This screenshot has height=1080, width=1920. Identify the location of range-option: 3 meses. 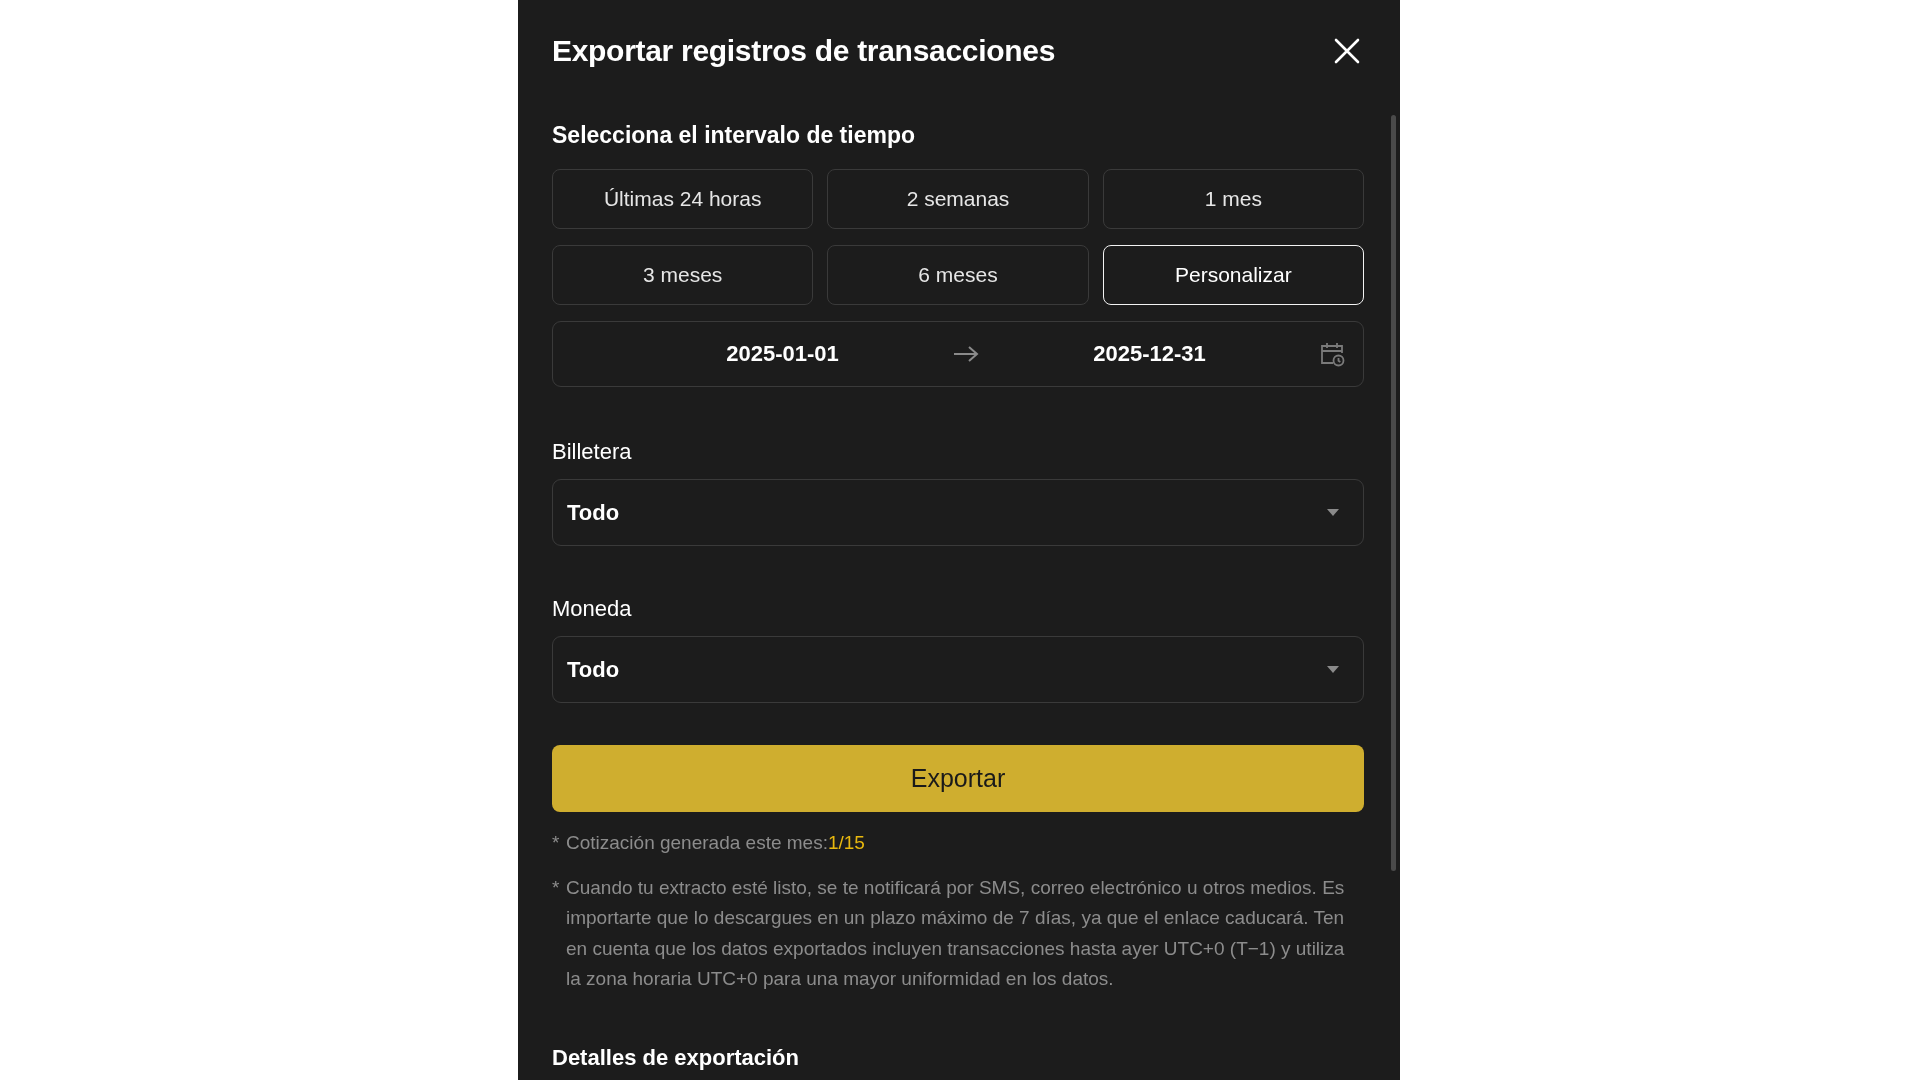
(683, 275).